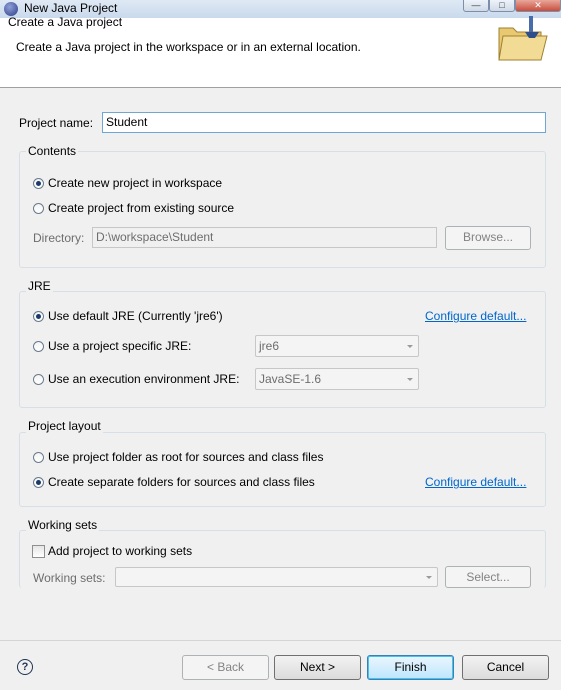 The width and height of the screenshot is (561, 690). Describe the element at coordinates (38, 457) in the screenshot. I see `project-folder-root-radio` at that location.